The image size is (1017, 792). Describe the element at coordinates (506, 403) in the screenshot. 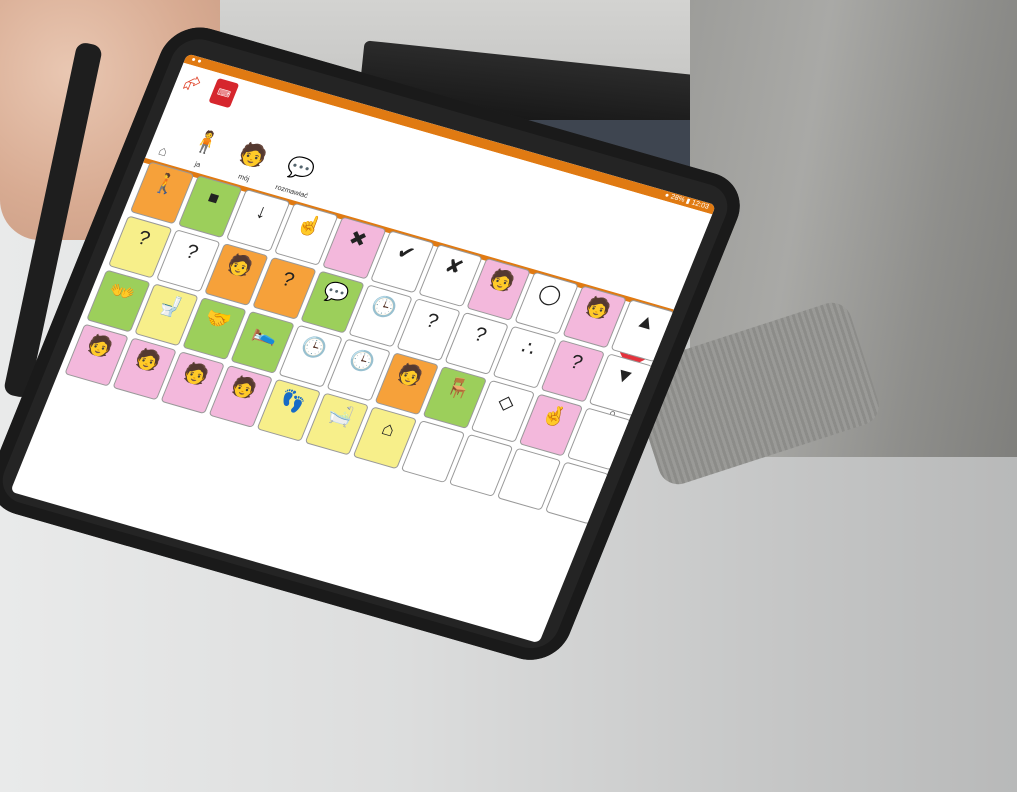

I see `cell-symbol: ◇` at that location.